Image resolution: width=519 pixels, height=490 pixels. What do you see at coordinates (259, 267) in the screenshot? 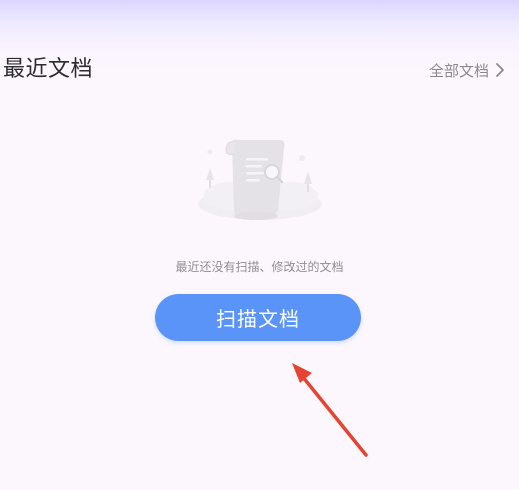
I see `empty-state-message: 最近还没有扫描、修改过的文档` at bounding box center [259, 267].